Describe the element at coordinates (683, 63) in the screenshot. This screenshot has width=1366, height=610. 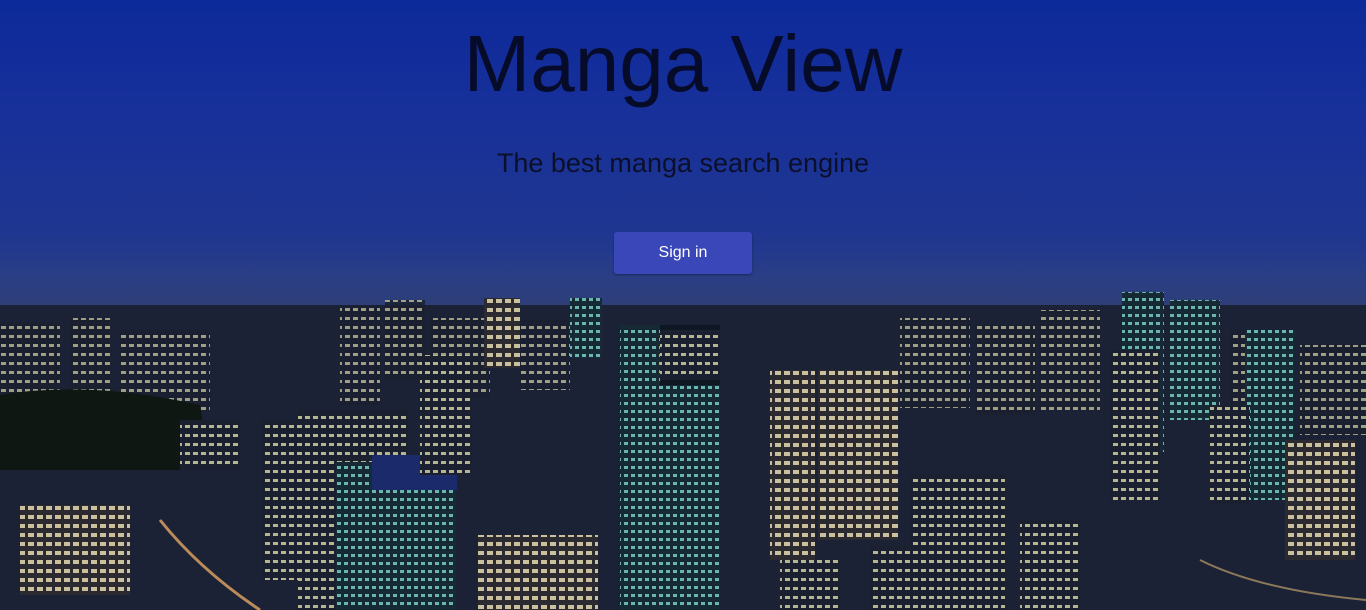
I see `page-title: Manga View` at that location.